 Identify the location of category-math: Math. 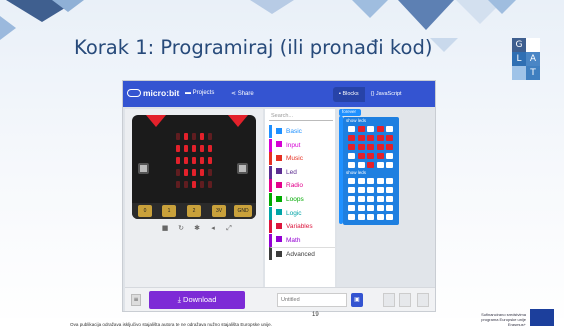
(302, 240).